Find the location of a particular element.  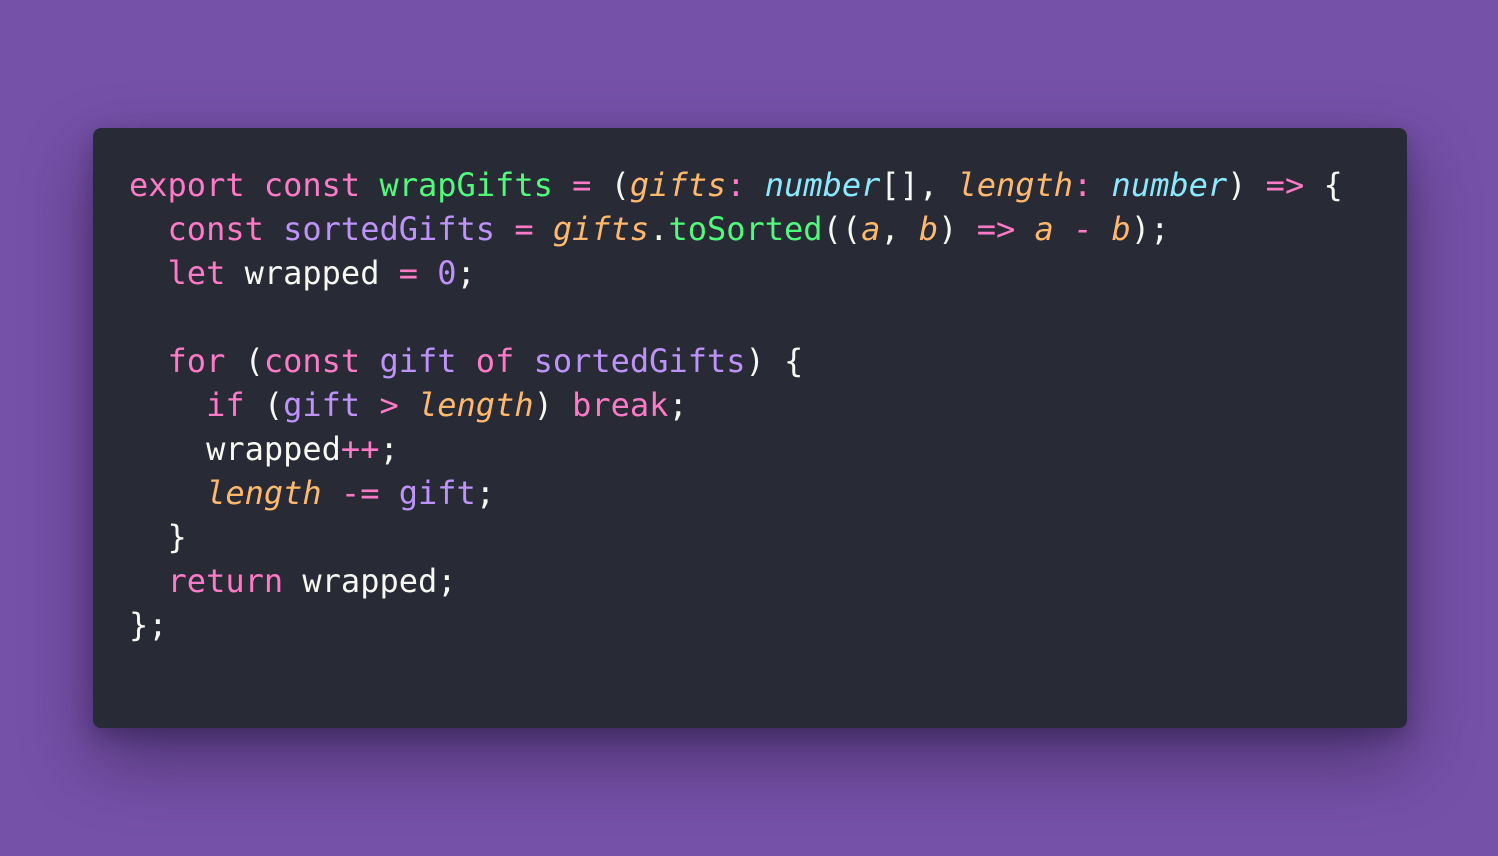

code-line: if (gift > length) break; is located at coordinates (736, 405).